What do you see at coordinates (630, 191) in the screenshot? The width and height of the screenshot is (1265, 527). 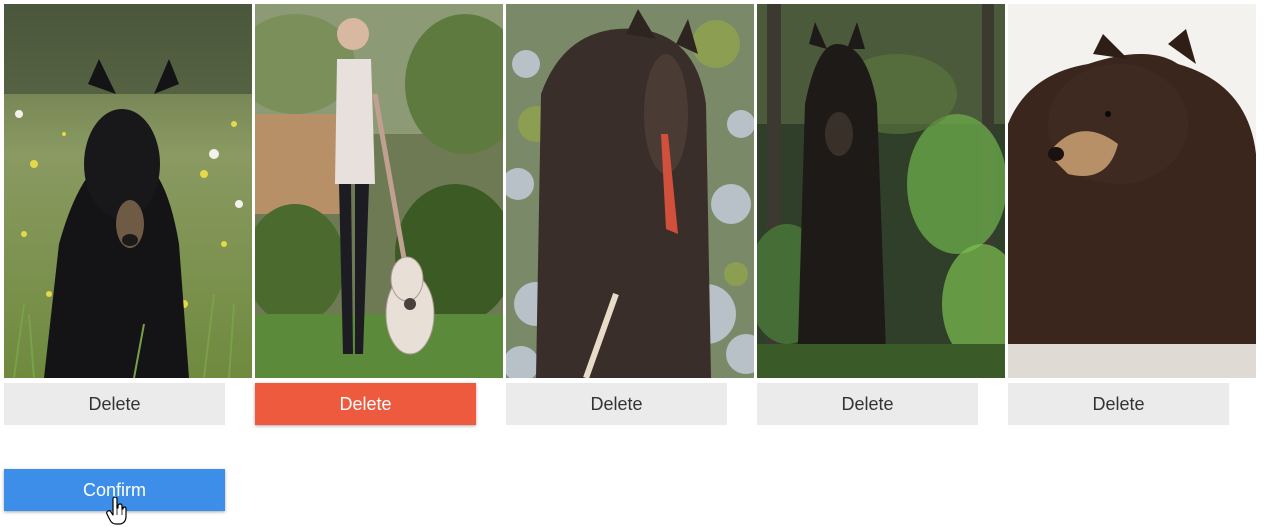 I see `brown-bear-on-rocks-image` at bounding box center [630, 191].